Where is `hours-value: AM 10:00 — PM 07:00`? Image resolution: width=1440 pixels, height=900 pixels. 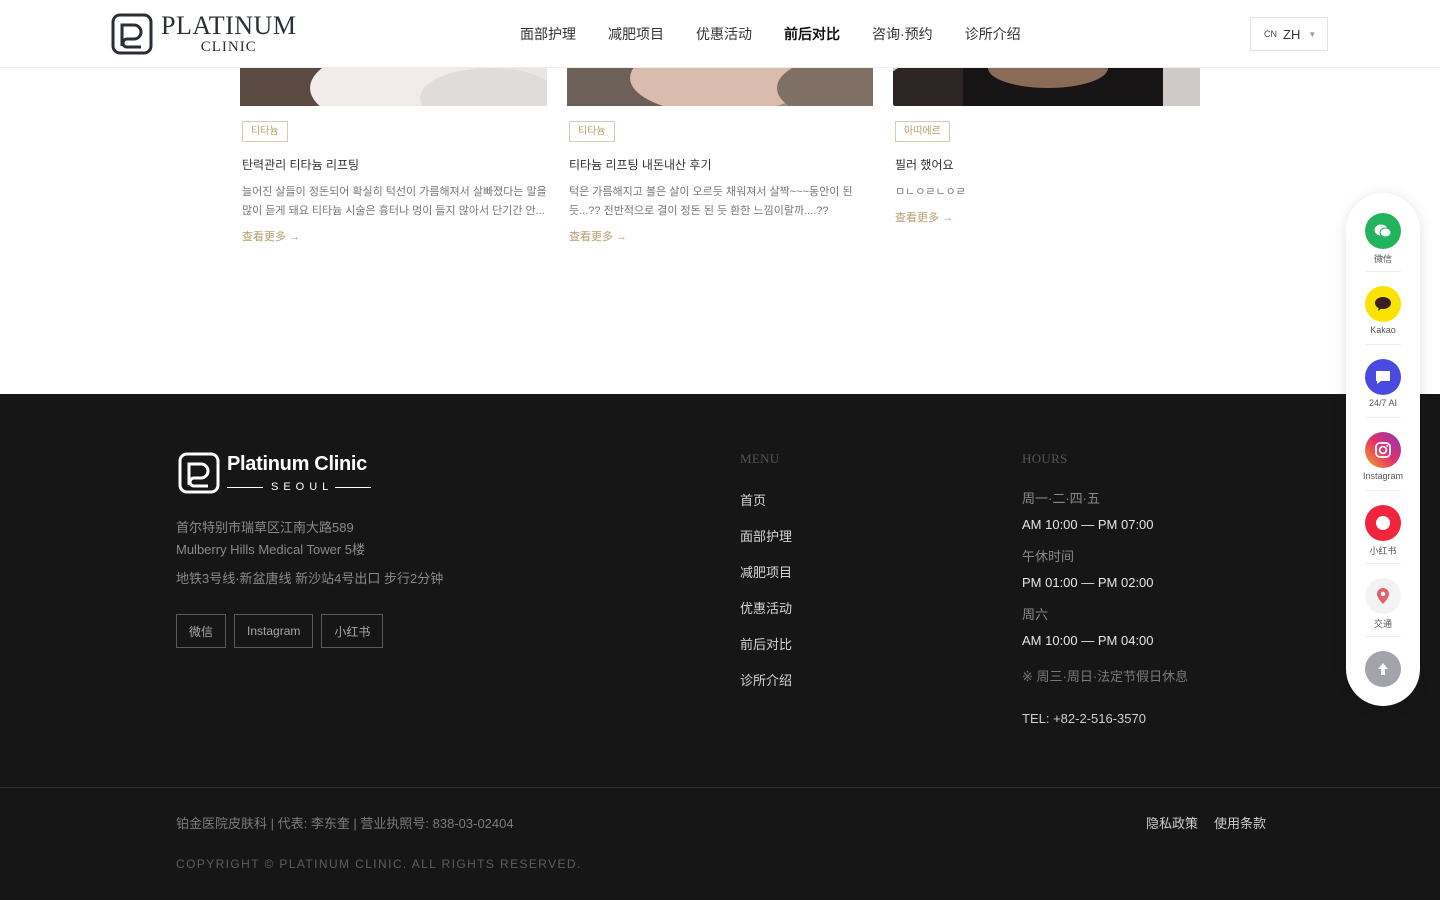
hours-value: AM 10:00 — PM 07:00 is located at coordinates (1088, 524).